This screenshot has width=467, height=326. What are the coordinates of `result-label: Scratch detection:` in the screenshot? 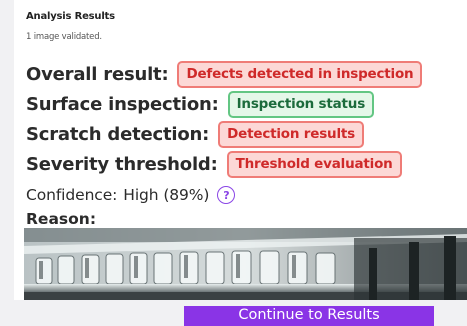 It's located at (118, 134).